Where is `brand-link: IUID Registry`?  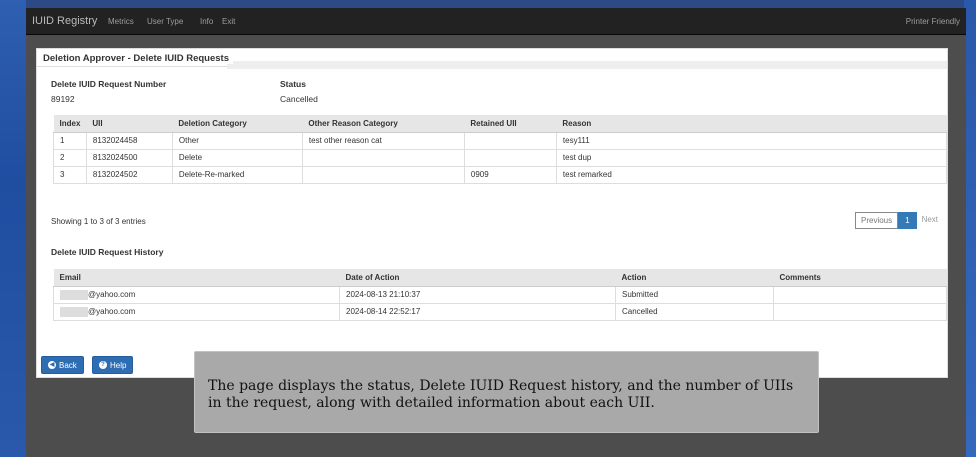
brand-link: IUID Registry is located at coordinates (64, 21).